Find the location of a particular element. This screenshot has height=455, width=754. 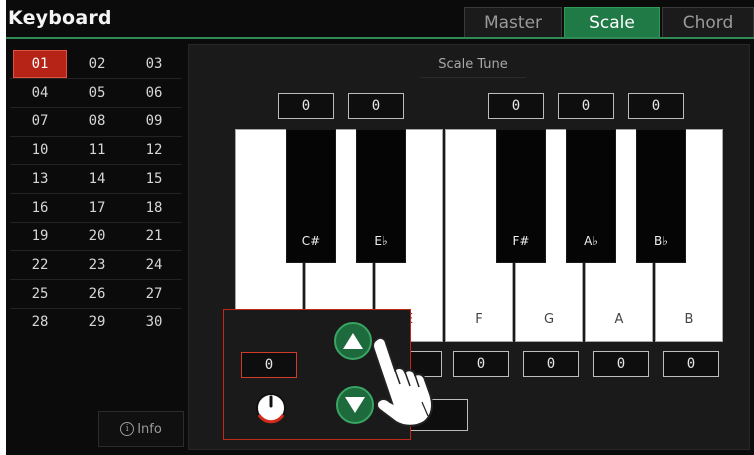

info-icon: i is located at coordinates (127, 429).